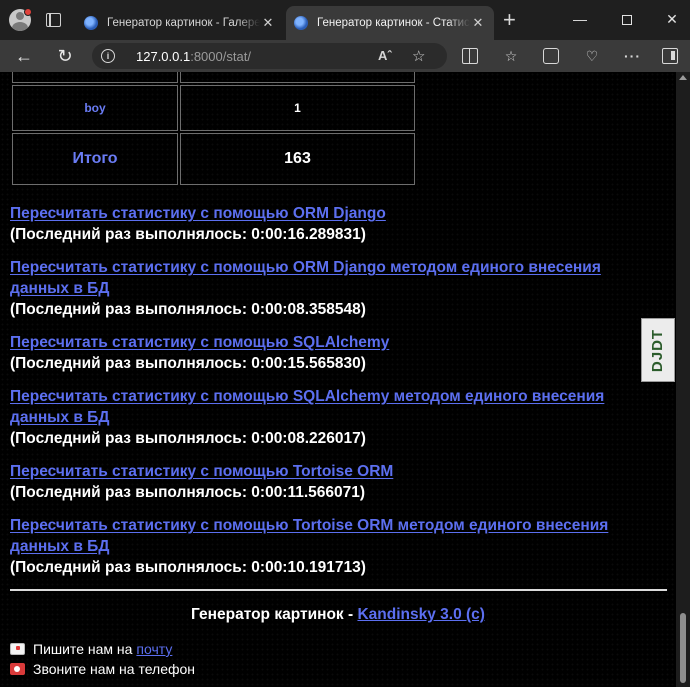 The width and height of the screenshot is (690, 687). I want to click on contact-mail: Пишите нам на почту, so click(91, 649).